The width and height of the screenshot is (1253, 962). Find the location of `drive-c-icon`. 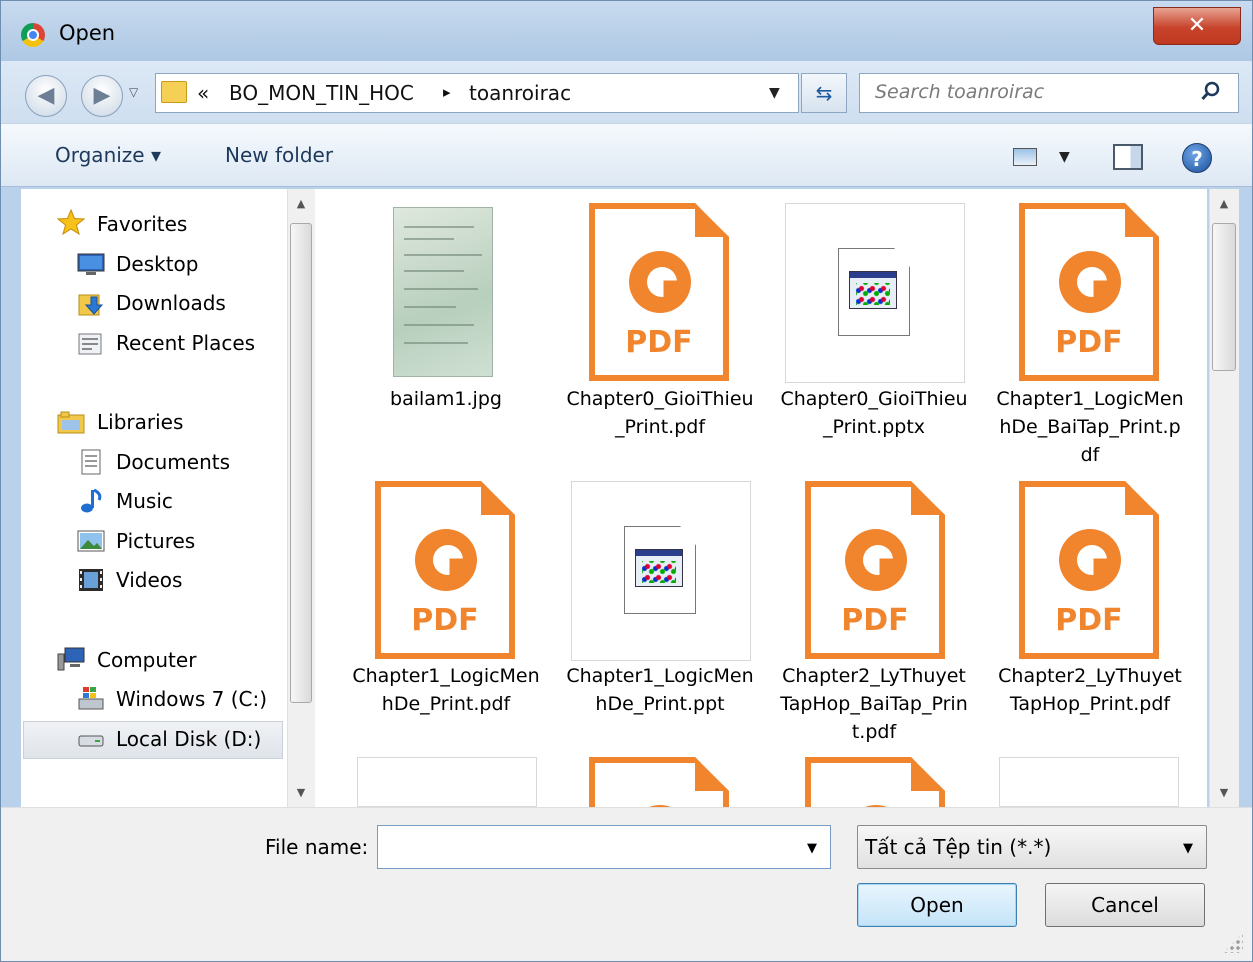

drive-c-icon is located at coordinates (91, 698).